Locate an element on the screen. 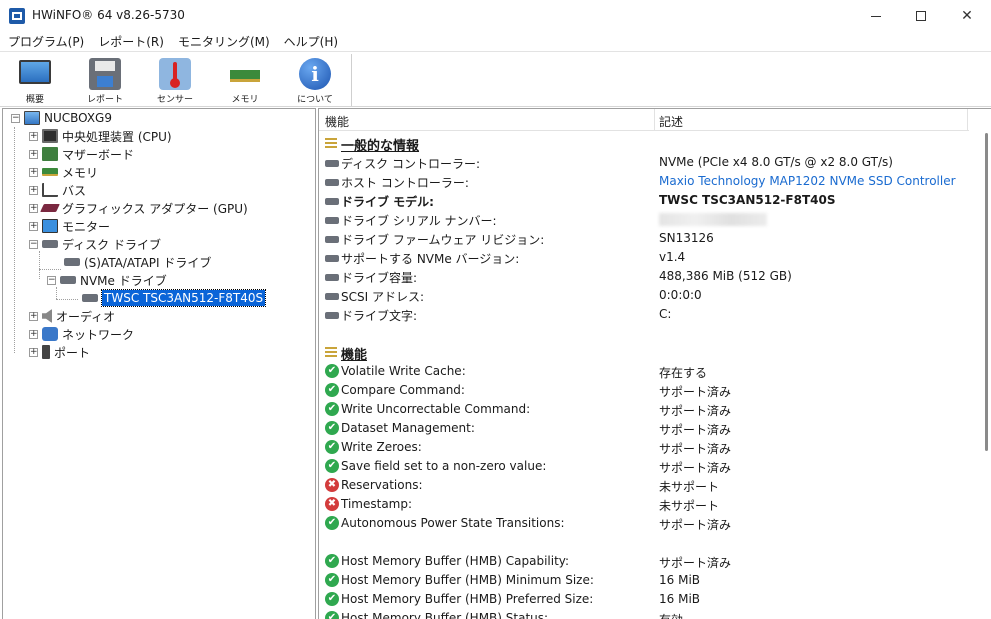 The width and height of the screenshot is (991, 619). tree-item-label: モニター is located at coordinates (86, 226).